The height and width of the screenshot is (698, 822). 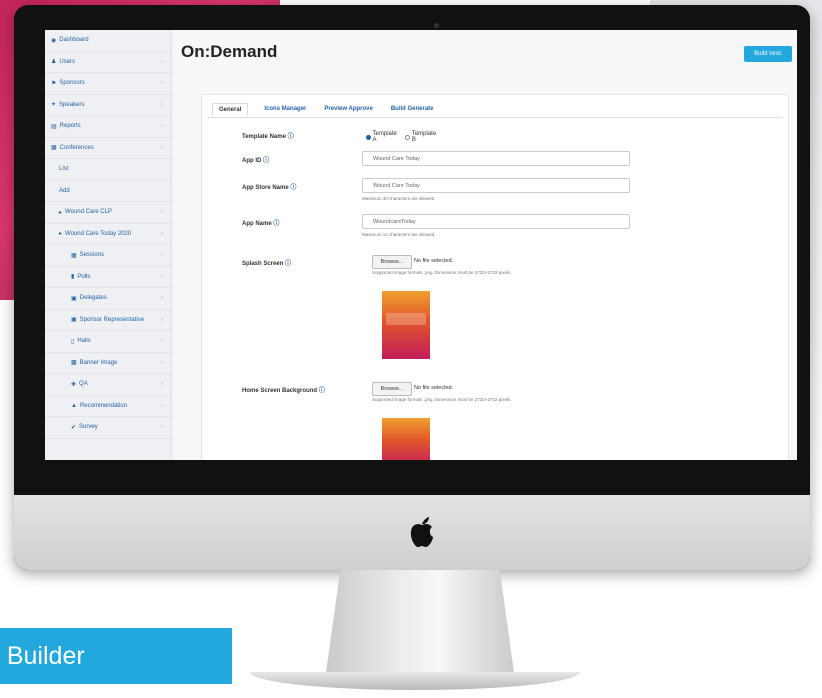 I want to click on user-icon: ♟, so click(x=54, y=62).